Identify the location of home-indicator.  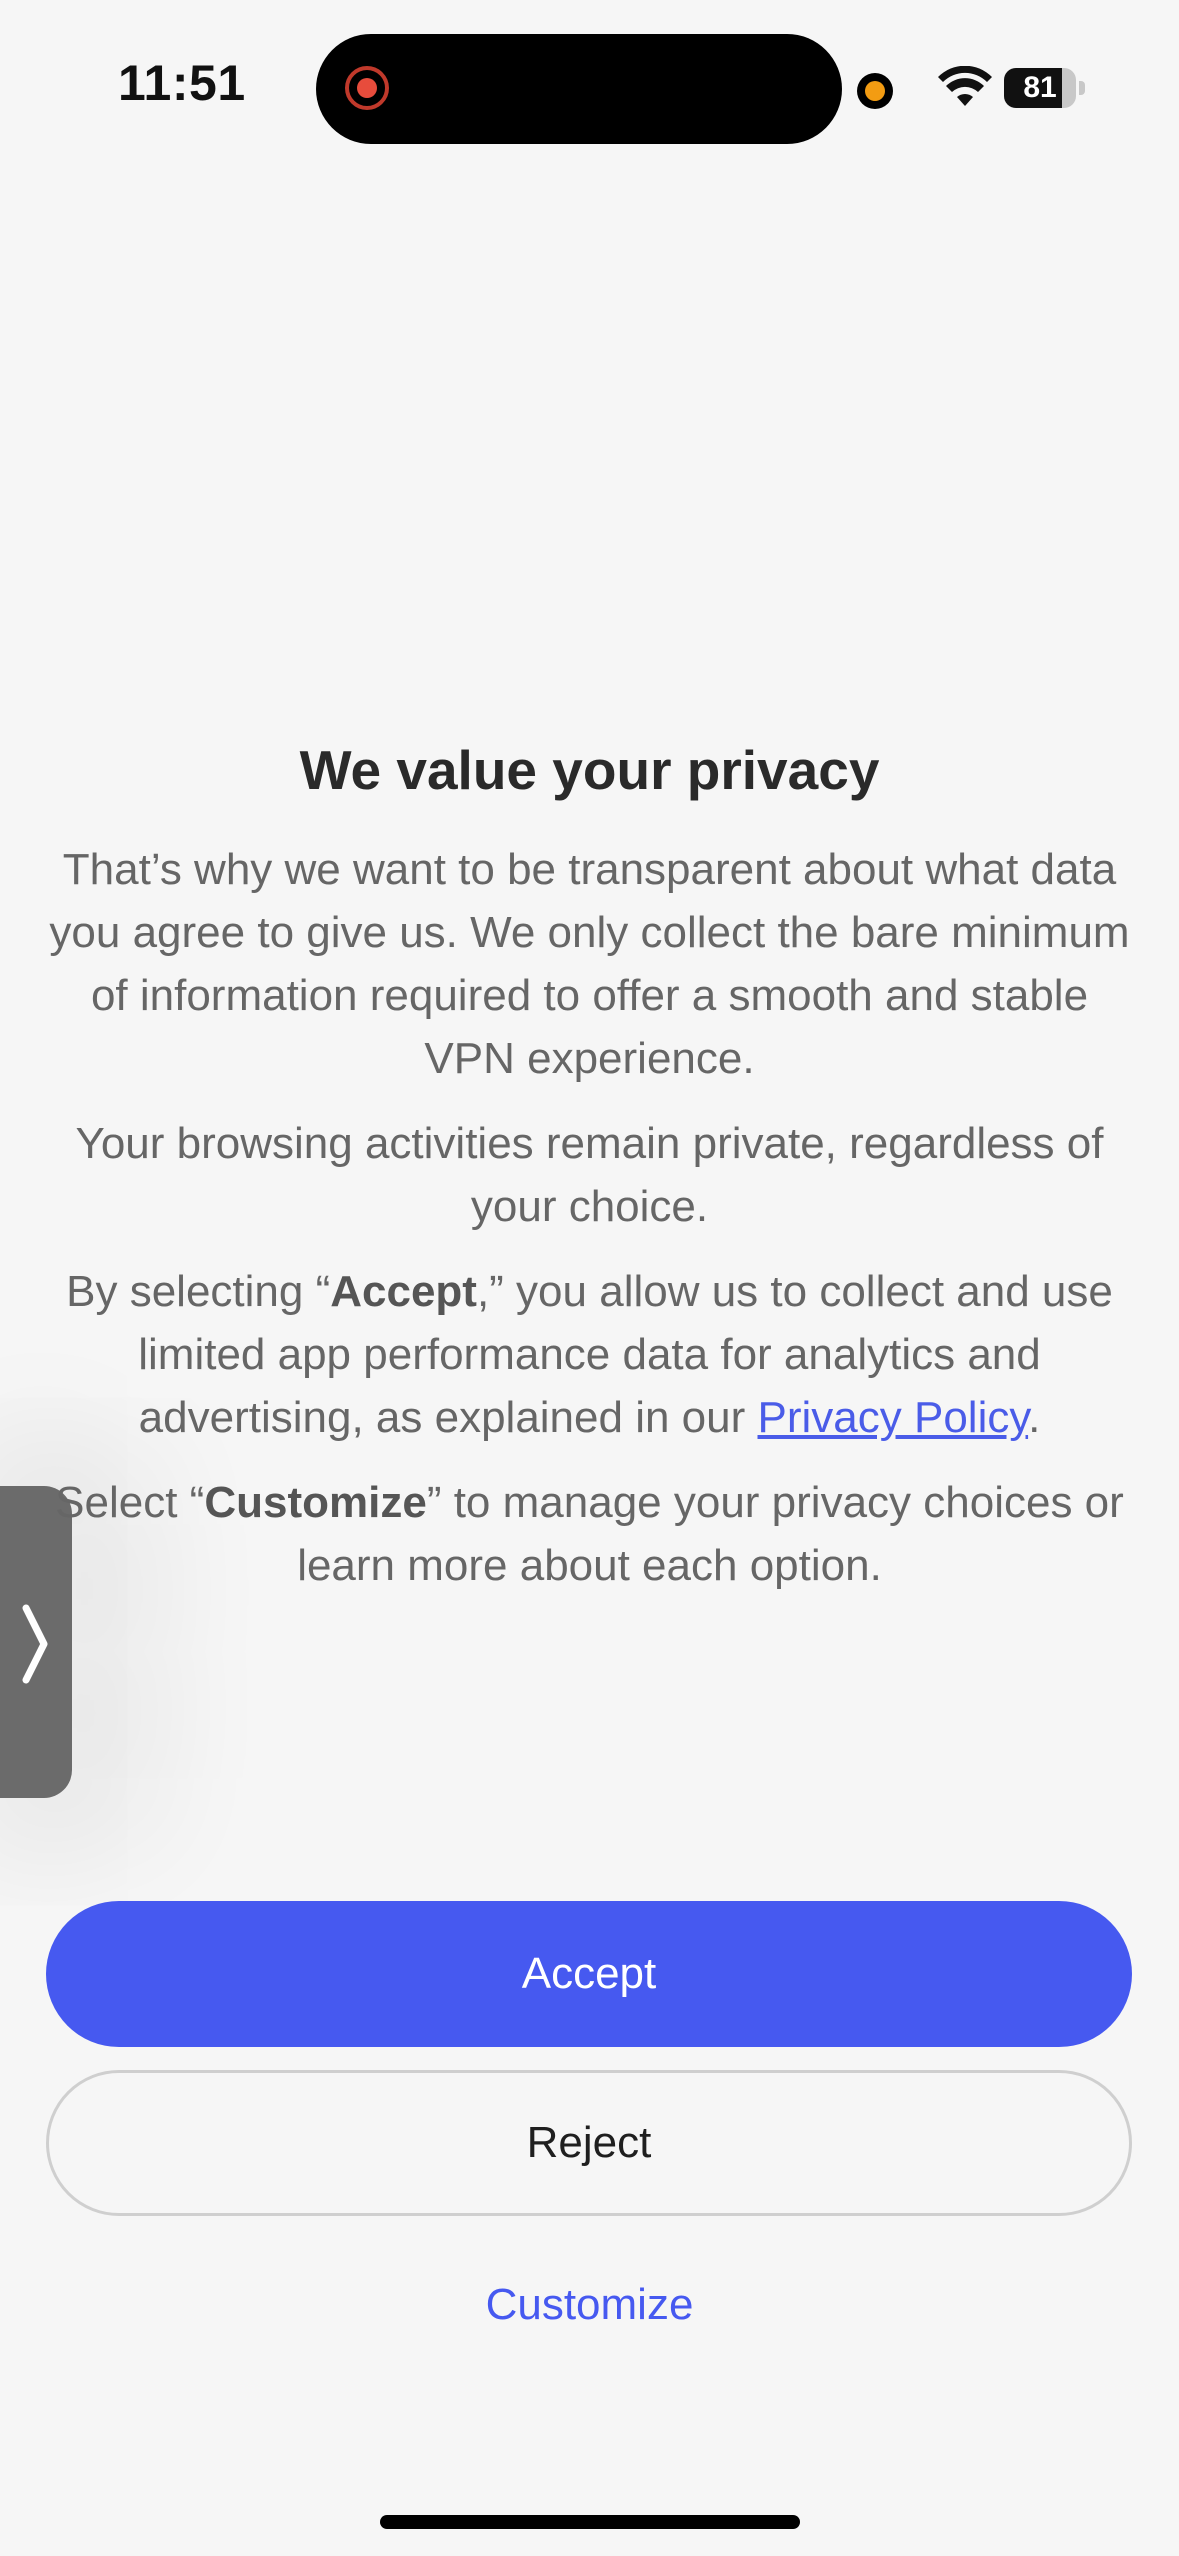
(590, 2522).